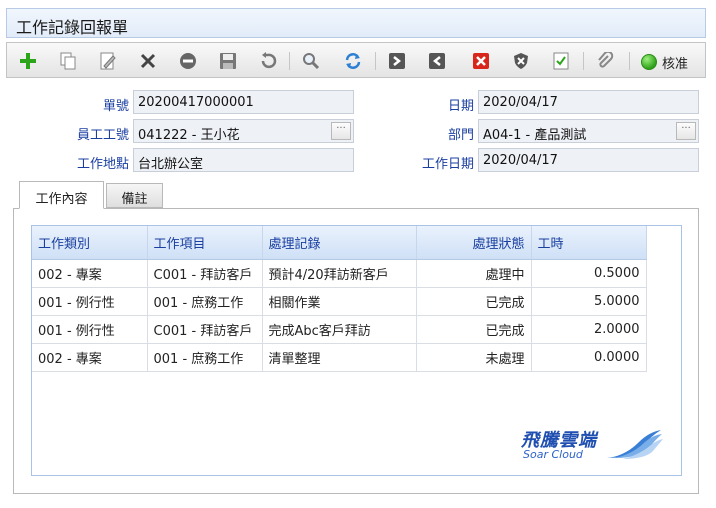 The height and width of the screenshot is (508, 716). I want to click on date-value: 2020/04/17, so click(520, 102).